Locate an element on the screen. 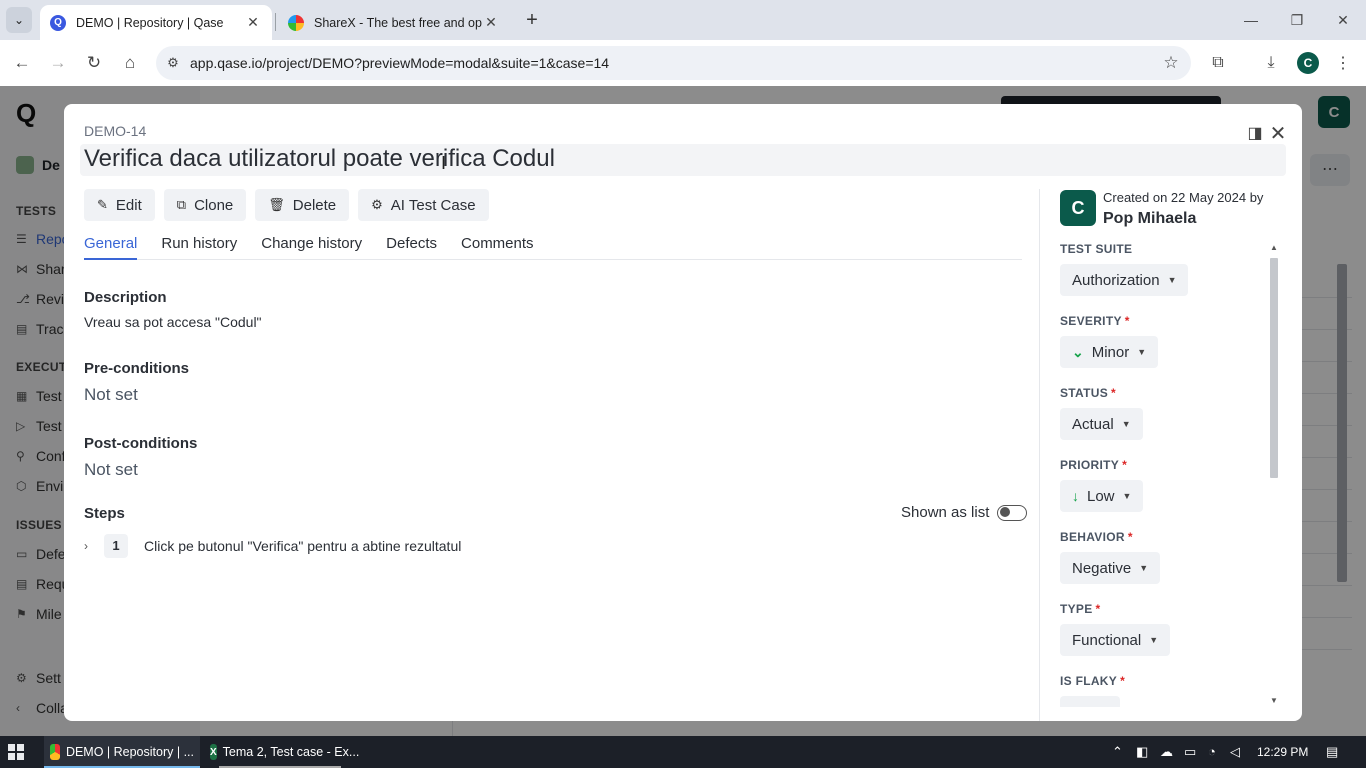  close-modal-button: ✕ is located at coordinates (1278, 133).